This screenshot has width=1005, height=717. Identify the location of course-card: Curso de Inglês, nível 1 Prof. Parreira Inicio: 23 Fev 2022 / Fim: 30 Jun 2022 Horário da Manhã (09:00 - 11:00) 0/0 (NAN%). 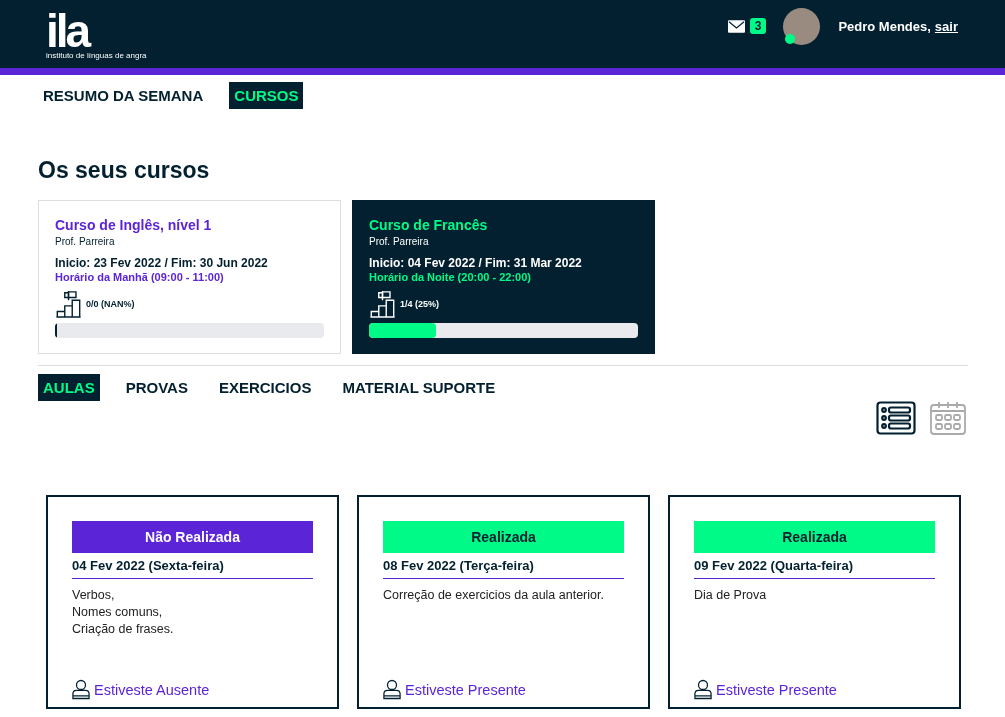
(189, 277).